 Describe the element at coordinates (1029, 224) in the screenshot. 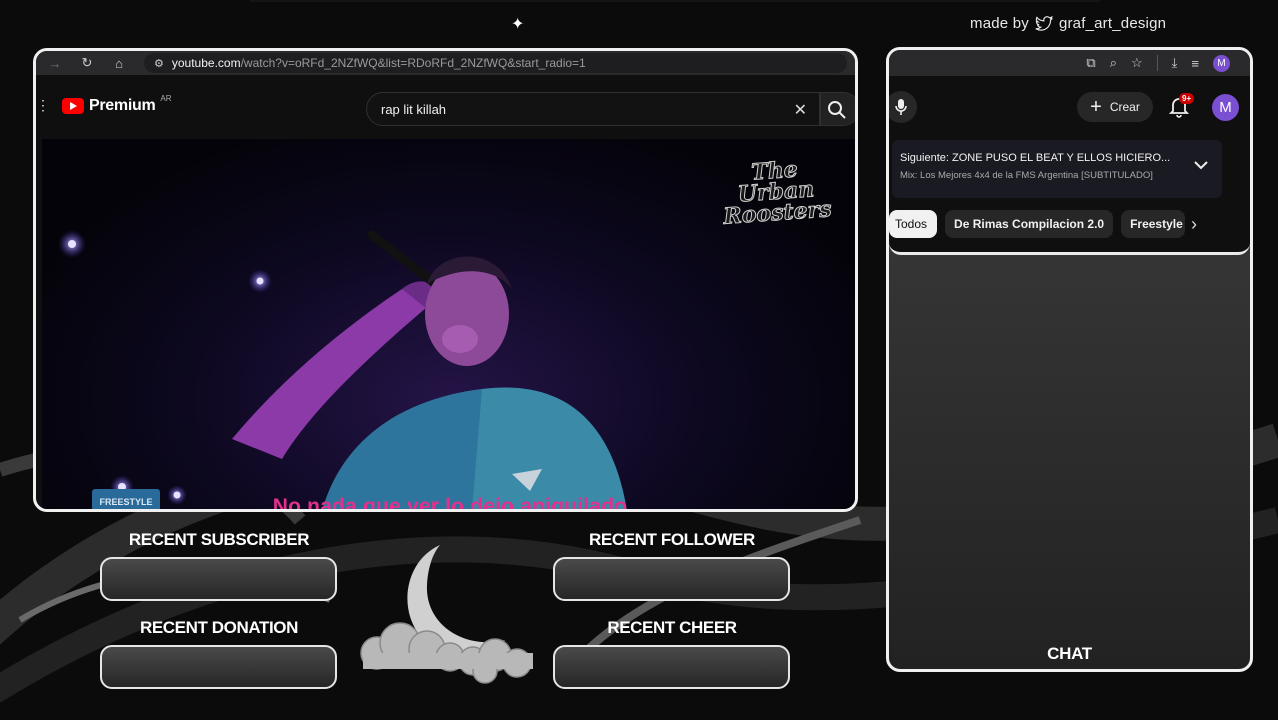

I see `chip-de-rimas: De Rimas Compilacion 2.0` at that location.